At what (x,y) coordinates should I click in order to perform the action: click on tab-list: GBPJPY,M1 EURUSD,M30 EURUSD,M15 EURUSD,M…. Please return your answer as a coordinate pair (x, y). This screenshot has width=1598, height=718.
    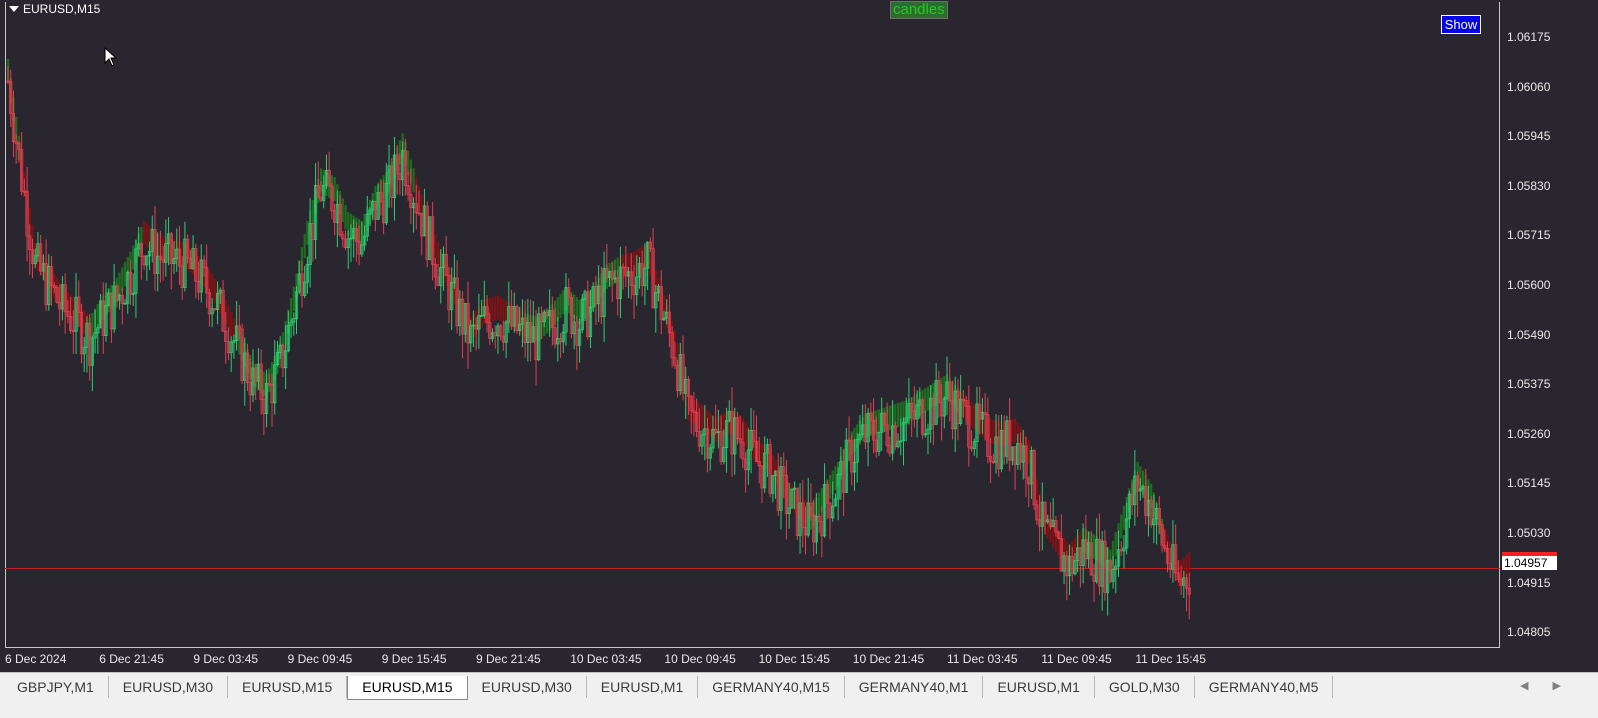
    Looking at the image, I should click on (668, 688).